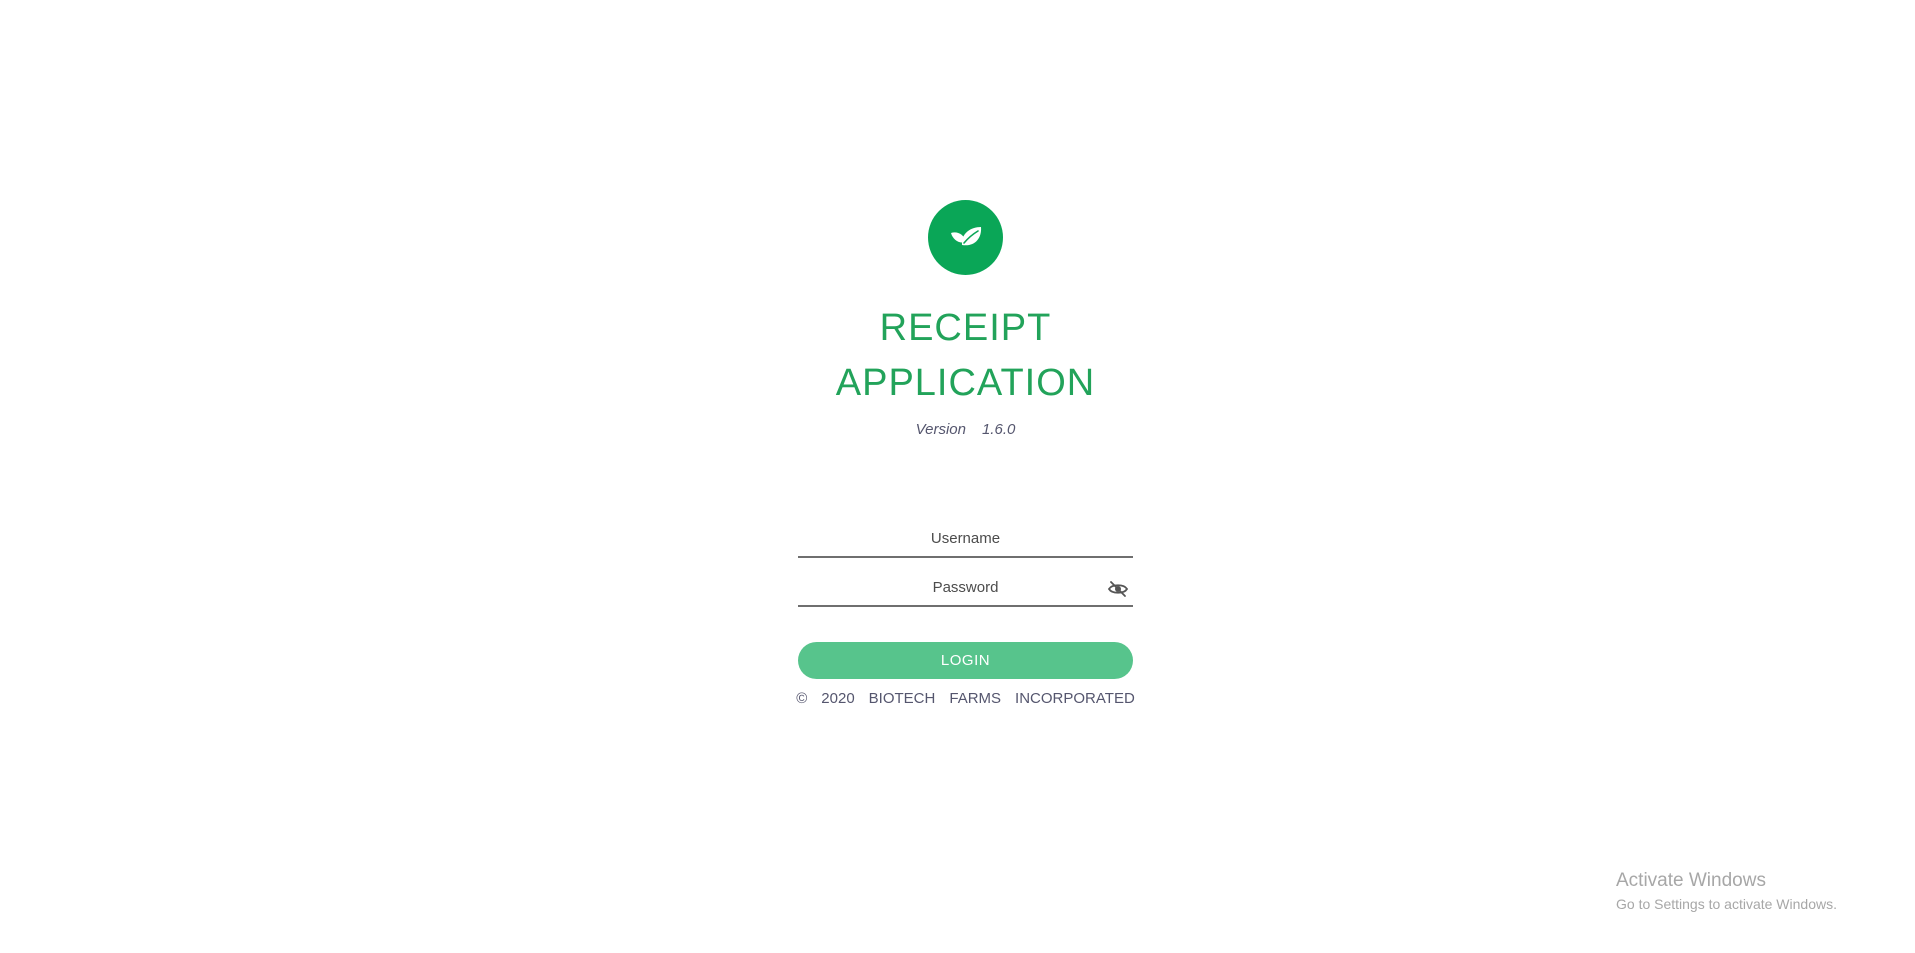 This screenshot has height=953, width=1915. I want to click on app-title-line2: APPLICATION, so click(965, 383).